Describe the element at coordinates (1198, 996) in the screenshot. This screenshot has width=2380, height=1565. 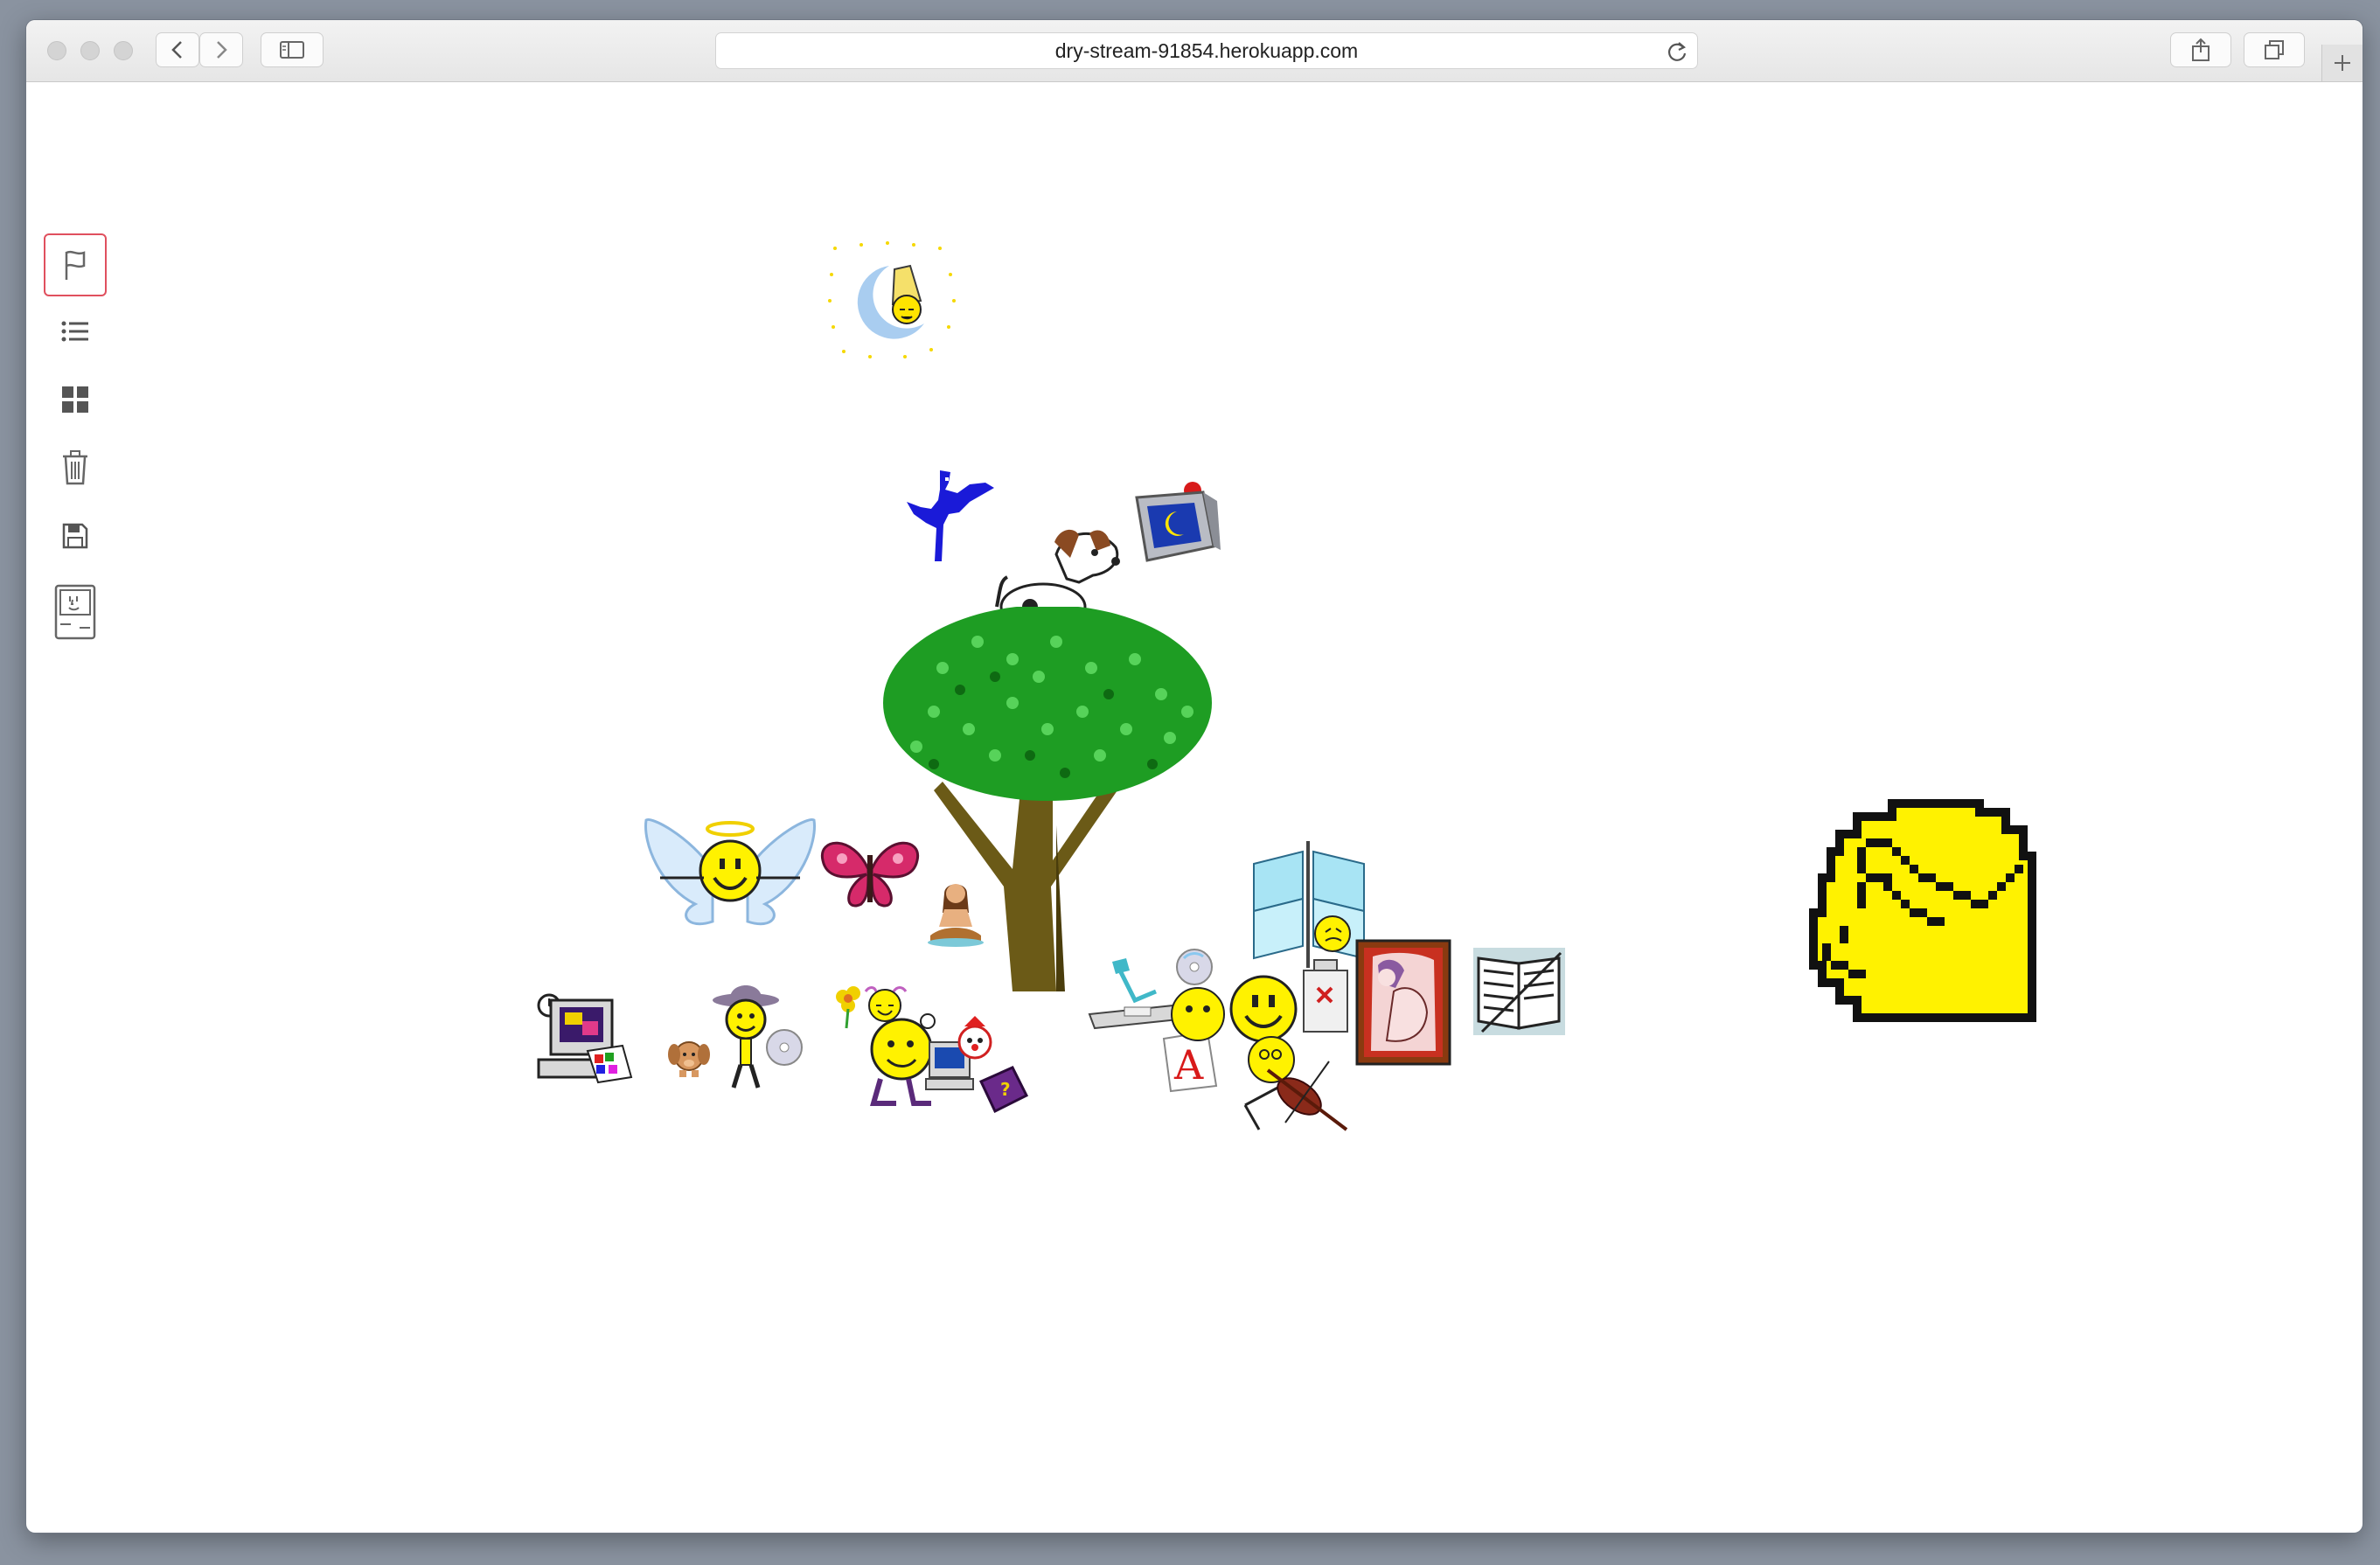
I see `cd-smiley-sticker` at that location.